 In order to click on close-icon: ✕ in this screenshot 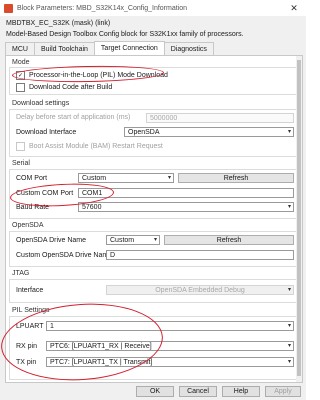, I will do `click(294, 8)`.